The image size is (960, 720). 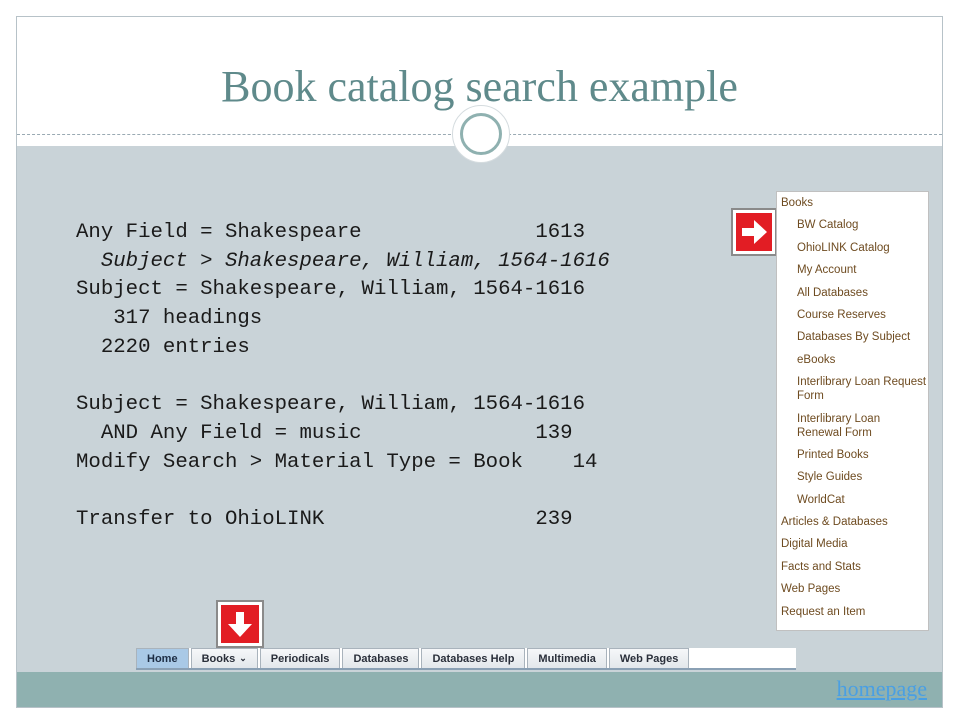 I want to click on tab-multimedia: Multimedia, so click(x=567, y=658).